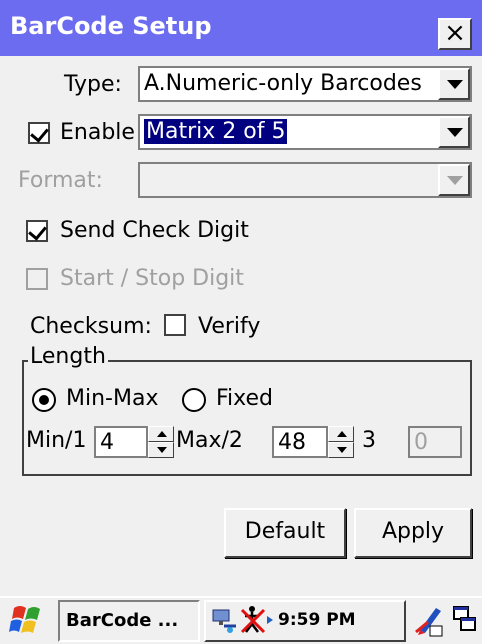 This screenshot has height=644, width=482. Describe the element at coordinates (283, 83) in the screenshot. I see `type-value: A.Numeric-only Barcodes` at that location.